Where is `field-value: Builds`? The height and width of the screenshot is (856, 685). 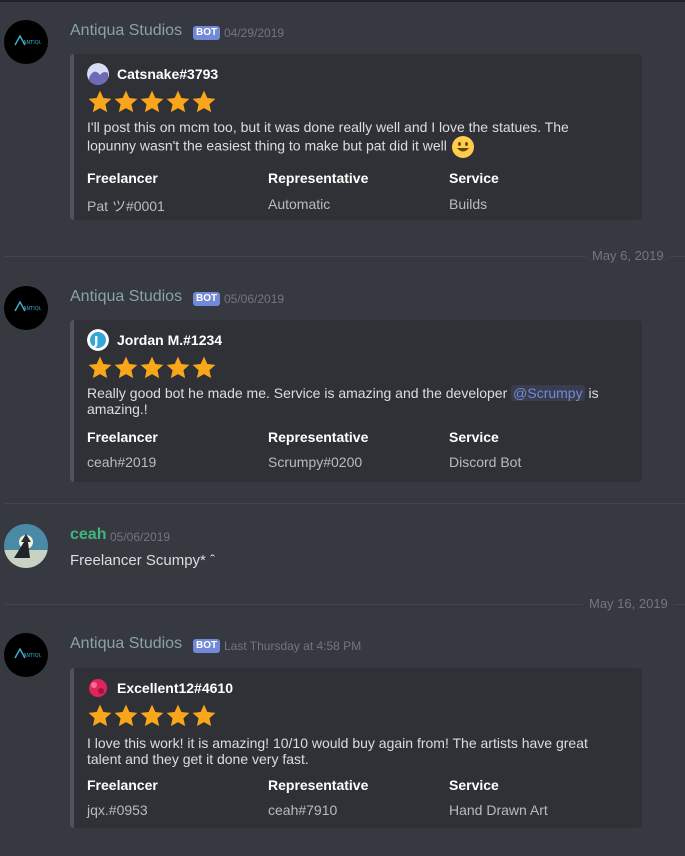
field-value: Builds is located at coordinates (468, 204).